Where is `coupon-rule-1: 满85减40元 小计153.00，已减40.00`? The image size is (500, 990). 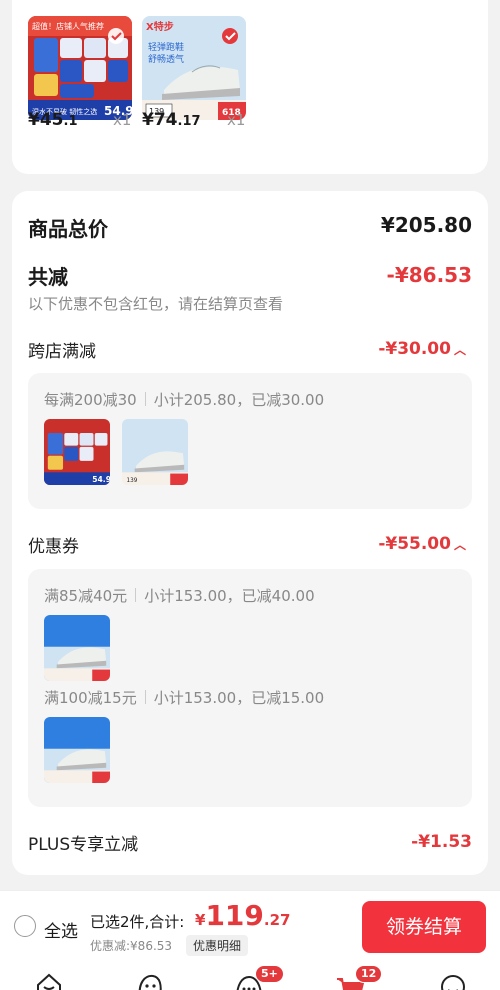 coupon-rule-1: 满85减40元 小计153.00，已减40.00 is located at coordinates (179, 595).